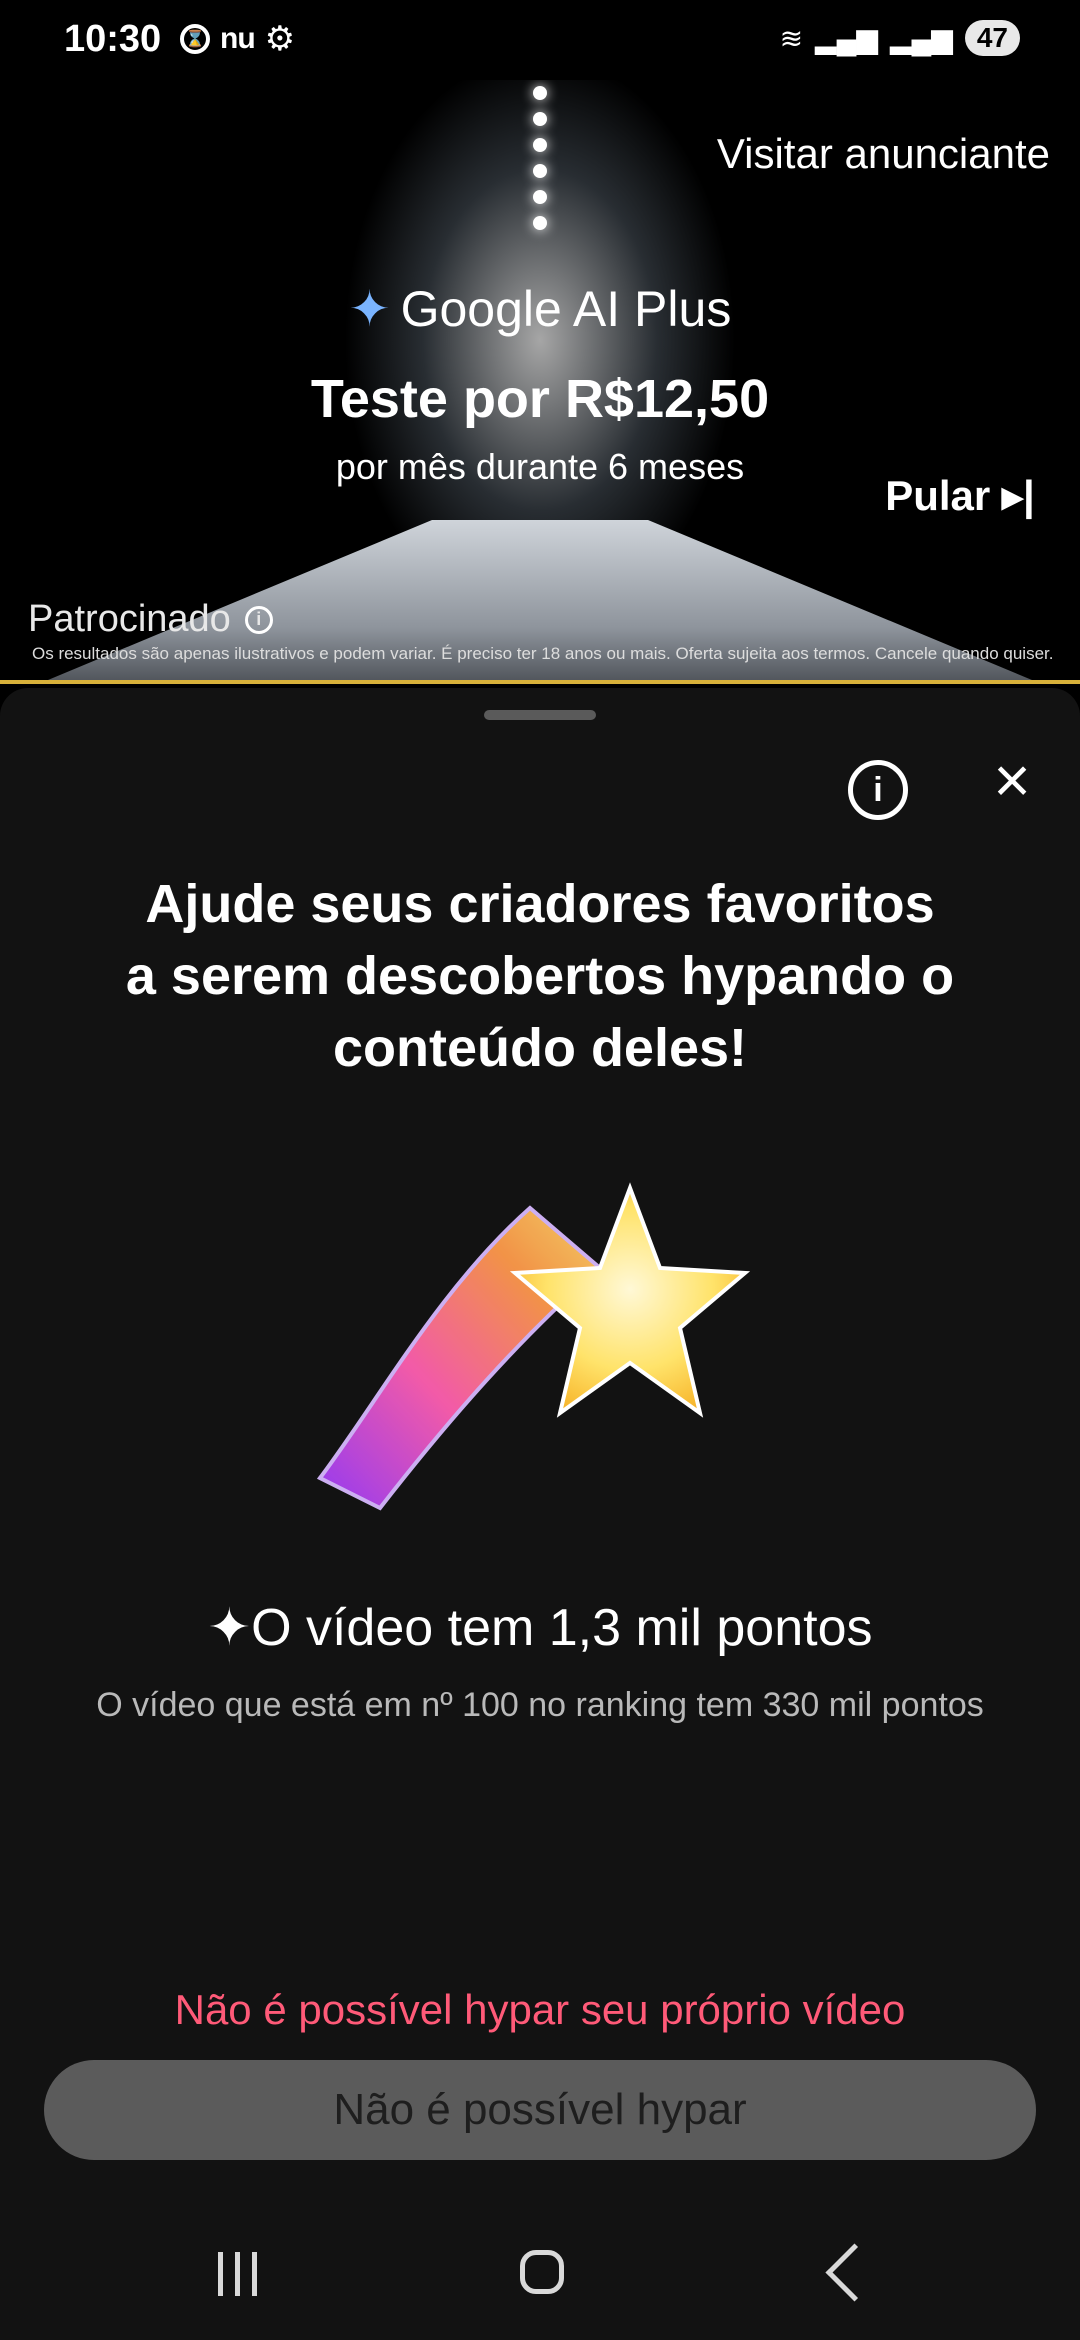 This screenshot has height=2340, width=1080. Describe the element at coordinates (243, 2274) in the screenshot. I see `recent-apps-icon` at that location.